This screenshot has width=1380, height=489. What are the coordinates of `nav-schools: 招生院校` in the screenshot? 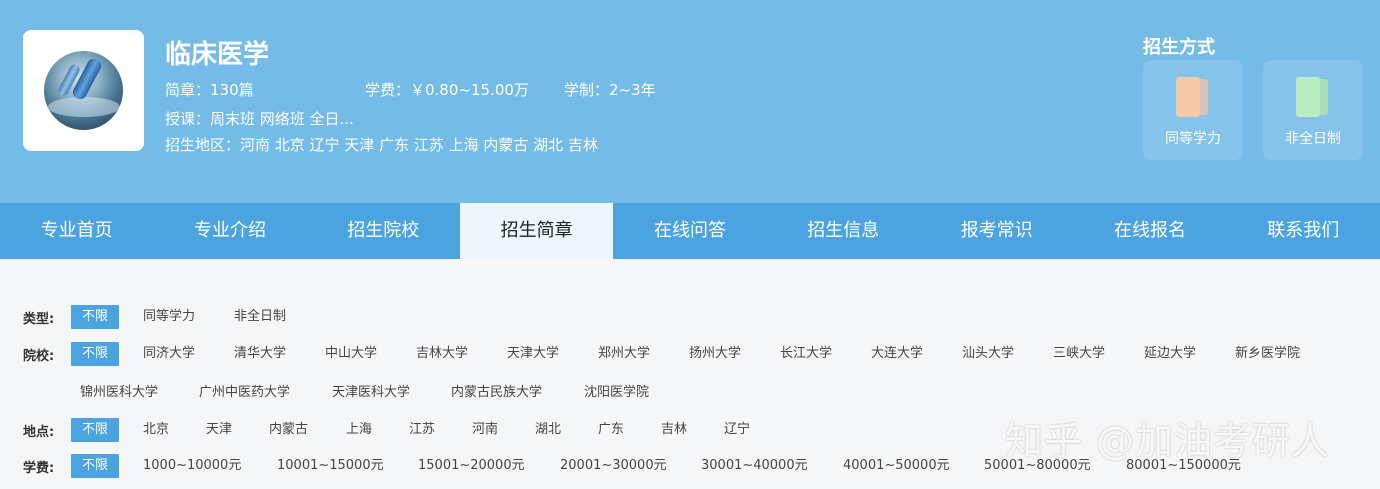 It's located at (383, 231).